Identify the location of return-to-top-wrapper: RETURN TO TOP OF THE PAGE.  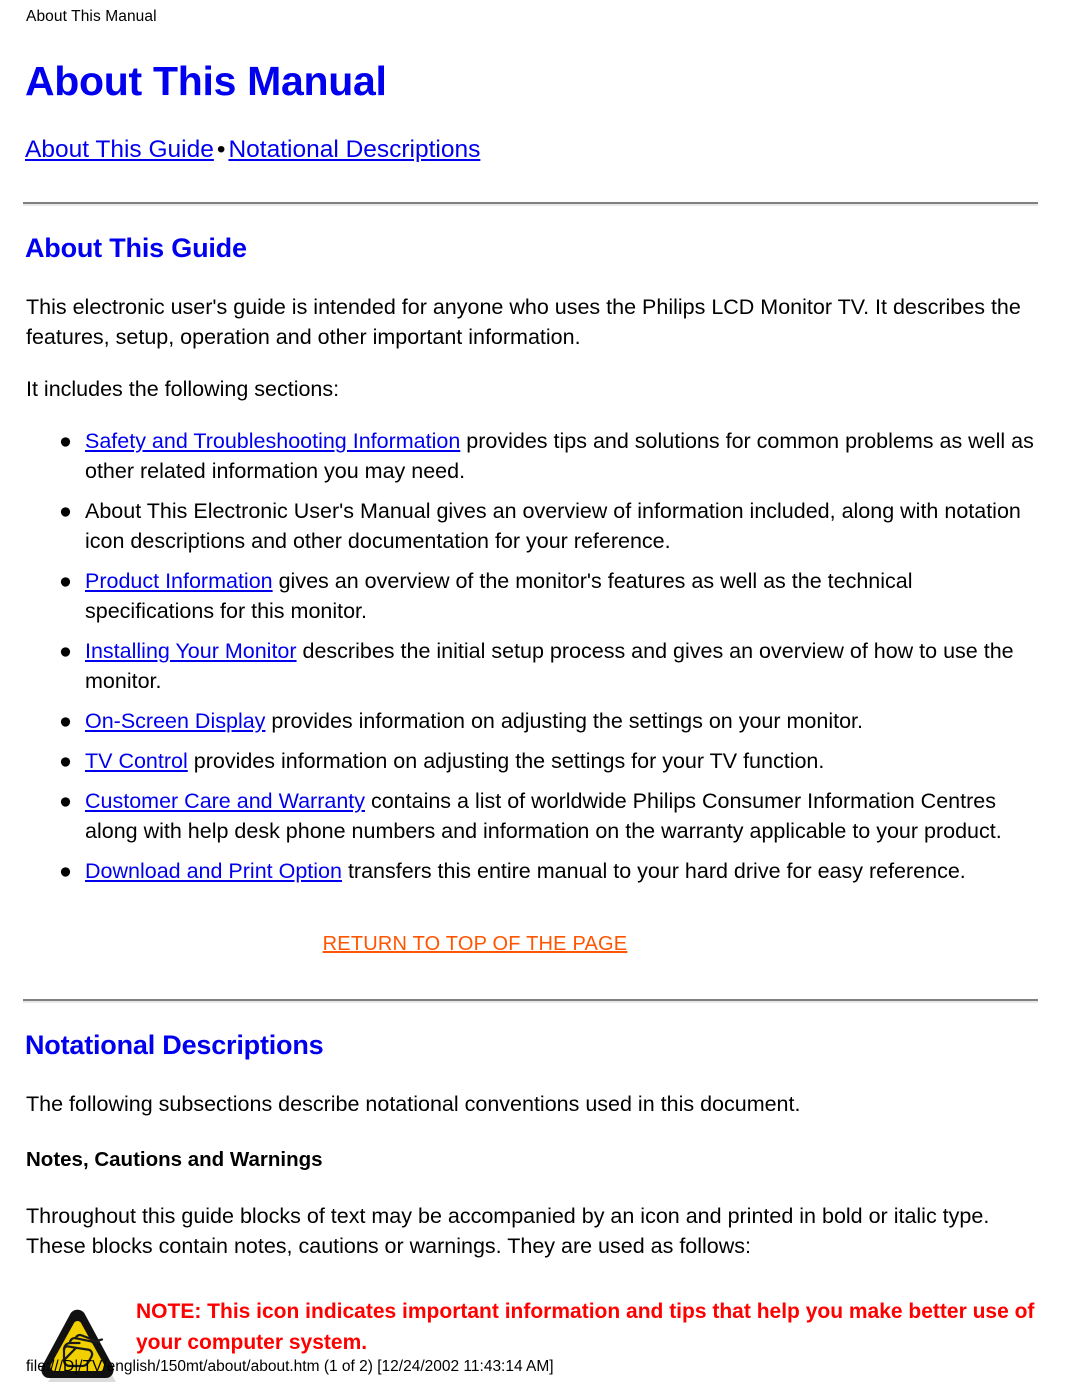
(540, 944).